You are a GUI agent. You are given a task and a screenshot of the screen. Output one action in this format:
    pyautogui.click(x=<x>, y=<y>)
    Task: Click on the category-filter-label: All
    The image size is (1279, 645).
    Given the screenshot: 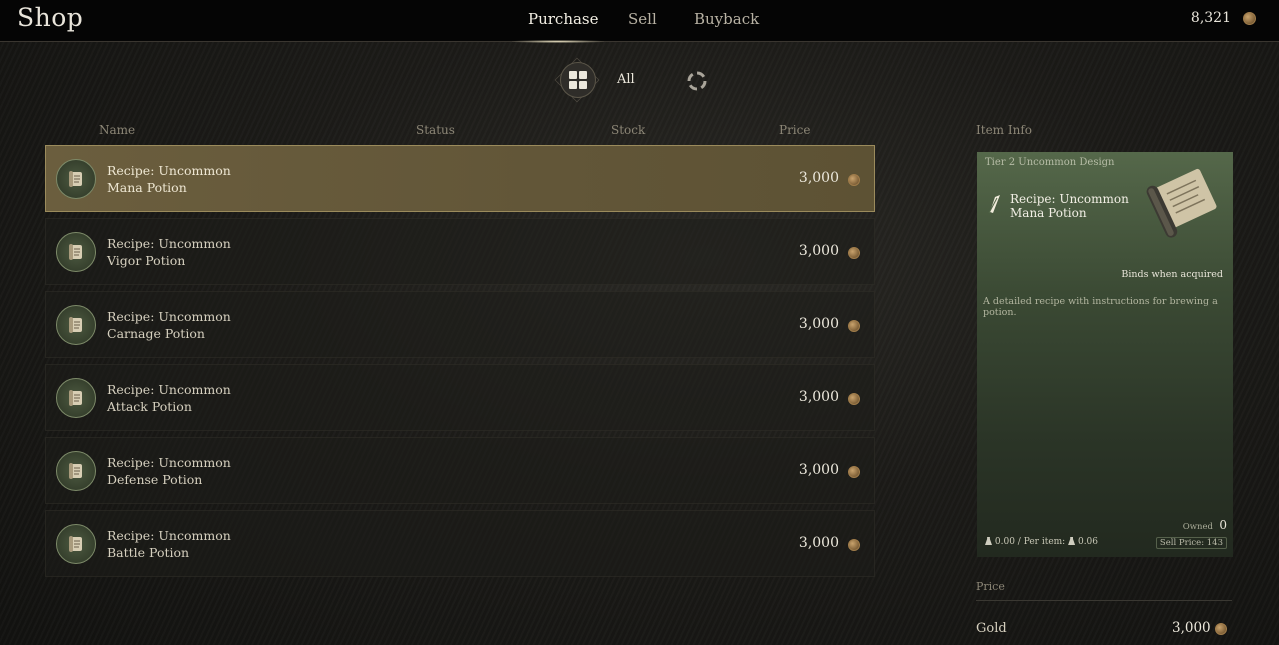 What is the action you would take?
    pyautogui.click(x=626, y=79)
    